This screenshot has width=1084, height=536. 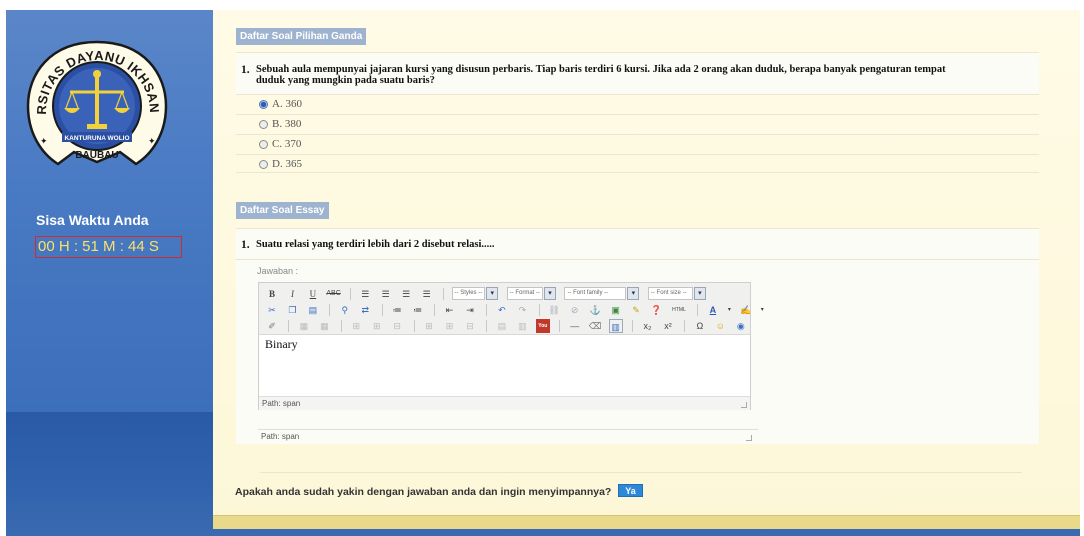 What do you see at coordinates (386, 294) in the screenshot?
I see `align-center-icon: ☰` at bounding box center [386, 294].